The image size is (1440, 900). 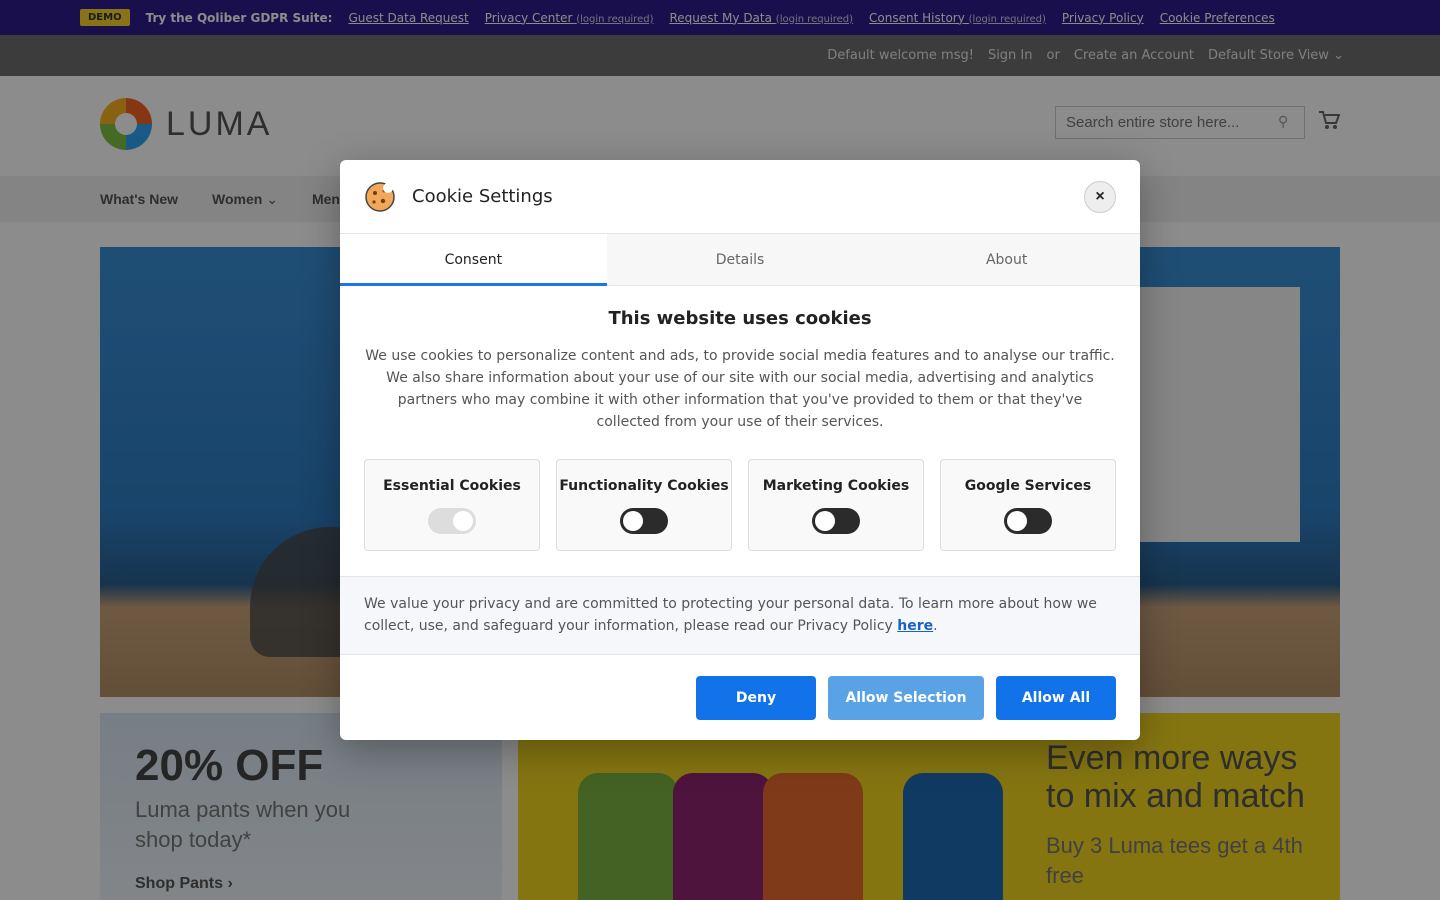 What do you see at coordinates (1028, 521) in the screenshot?
I see `google-services-switch` at bounding box center [1028, 521].